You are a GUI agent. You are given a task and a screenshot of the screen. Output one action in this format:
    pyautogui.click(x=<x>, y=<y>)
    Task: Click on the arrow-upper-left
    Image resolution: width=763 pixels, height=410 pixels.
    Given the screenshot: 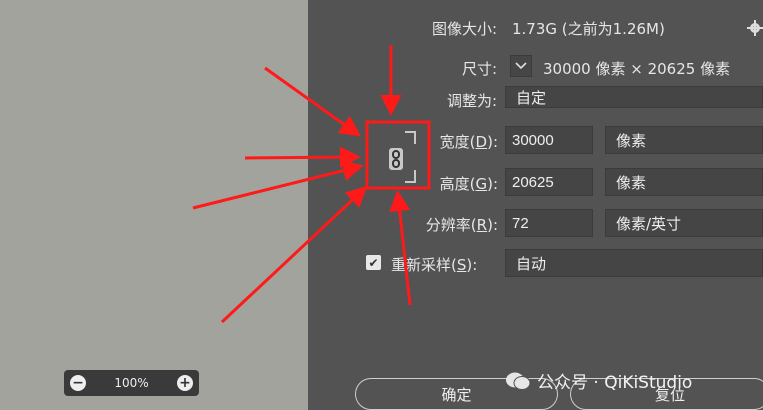 What is the action you would take?
    pyautogui.click(x=312, y=101)
    